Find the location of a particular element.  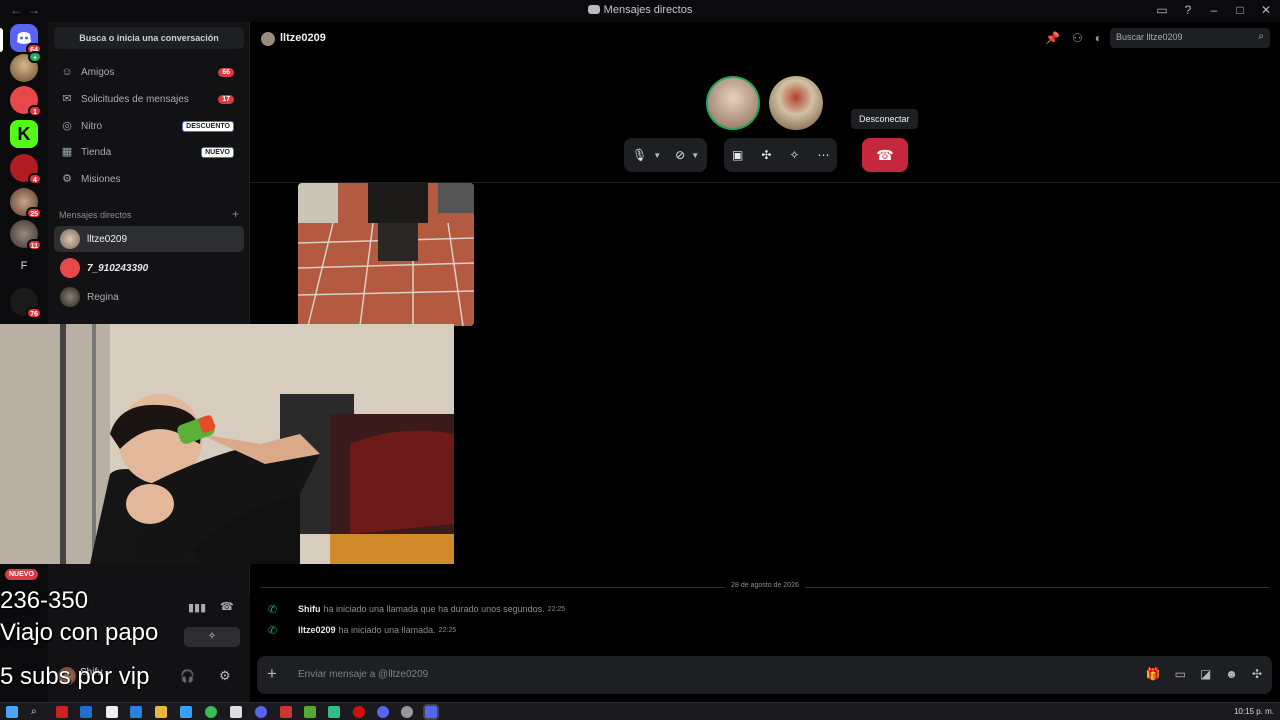

discord-active-icon is located at coordinates (431, 712).